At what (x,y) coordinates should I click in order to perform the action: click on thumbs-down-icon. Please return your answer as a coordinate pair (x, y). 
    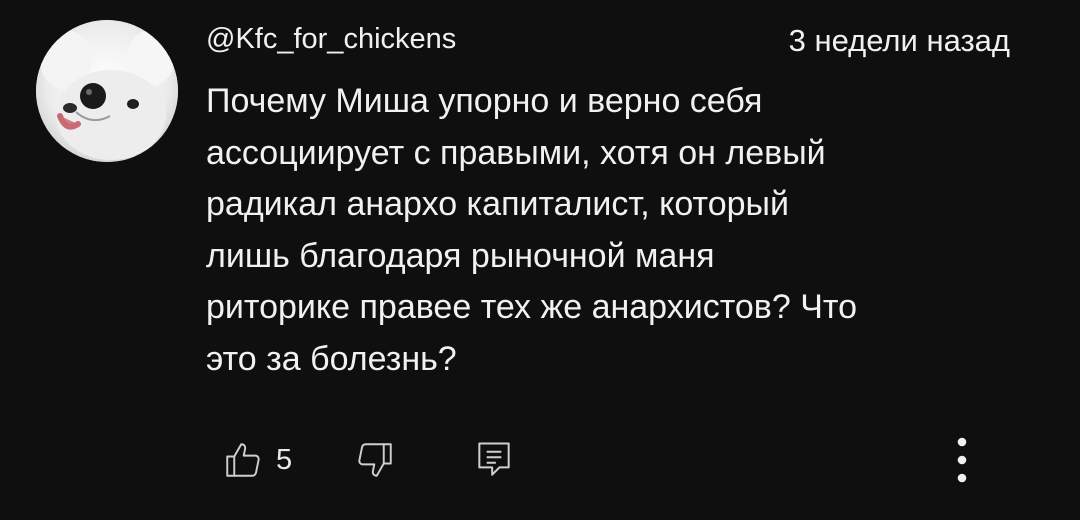
    Looking at the image, I should click on (375, 460).